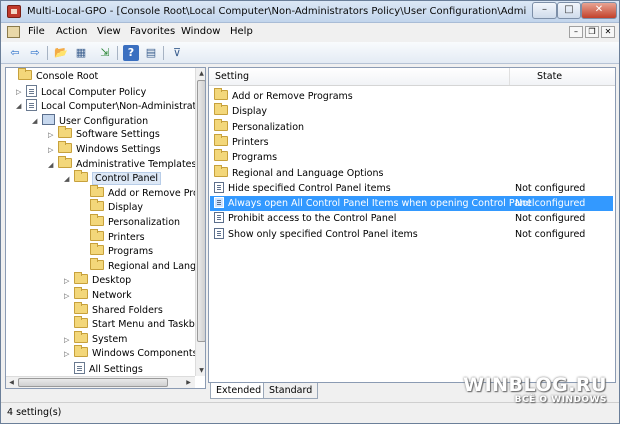 The width and height of the screenshot is (620, 424). Describe the element at coordinates (141, 265) in the screenshot. I see `tree-node: Regional and Langu` at that location.